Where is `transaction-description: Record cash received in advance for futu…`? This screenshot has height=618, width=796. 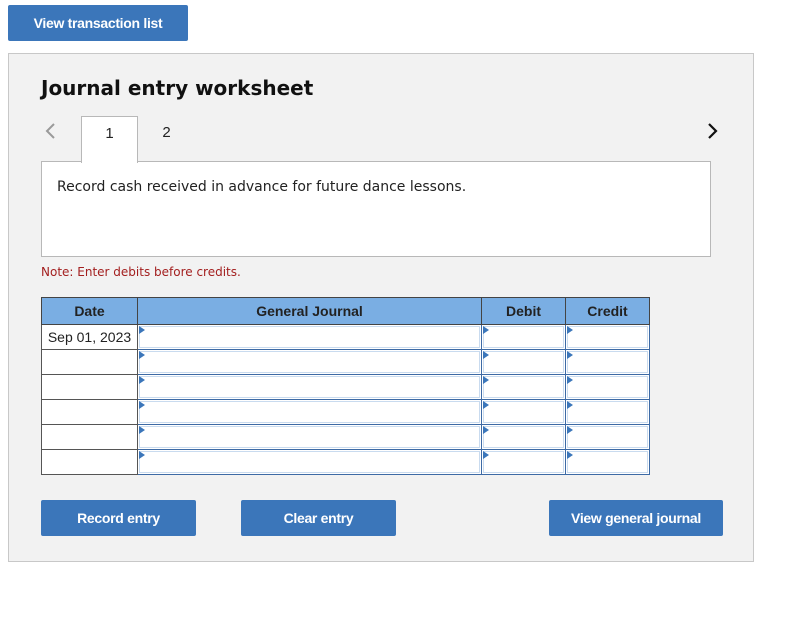
transaction-description: Record cash received in advance for futu… is located at coordinates (376, 209).